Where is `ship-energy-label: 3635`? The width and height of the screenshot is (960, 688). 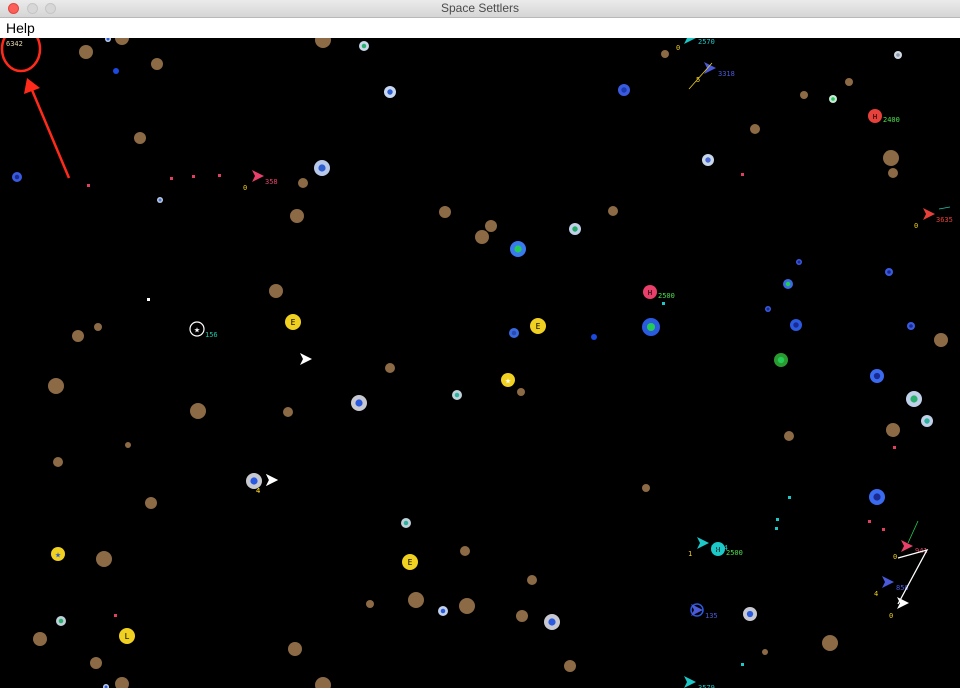
ship-energy-label: 3635 is located at coordinates (944, 220).